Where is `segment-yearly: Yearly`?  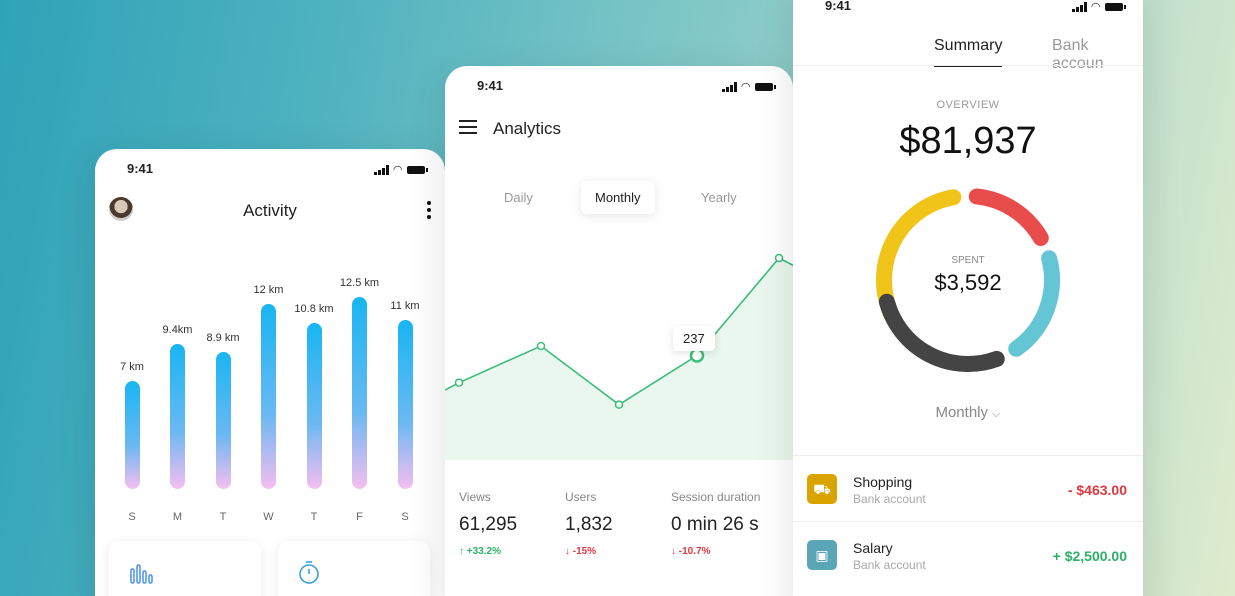 segment-yearly: Yearly is located at coordinates (719, 197).